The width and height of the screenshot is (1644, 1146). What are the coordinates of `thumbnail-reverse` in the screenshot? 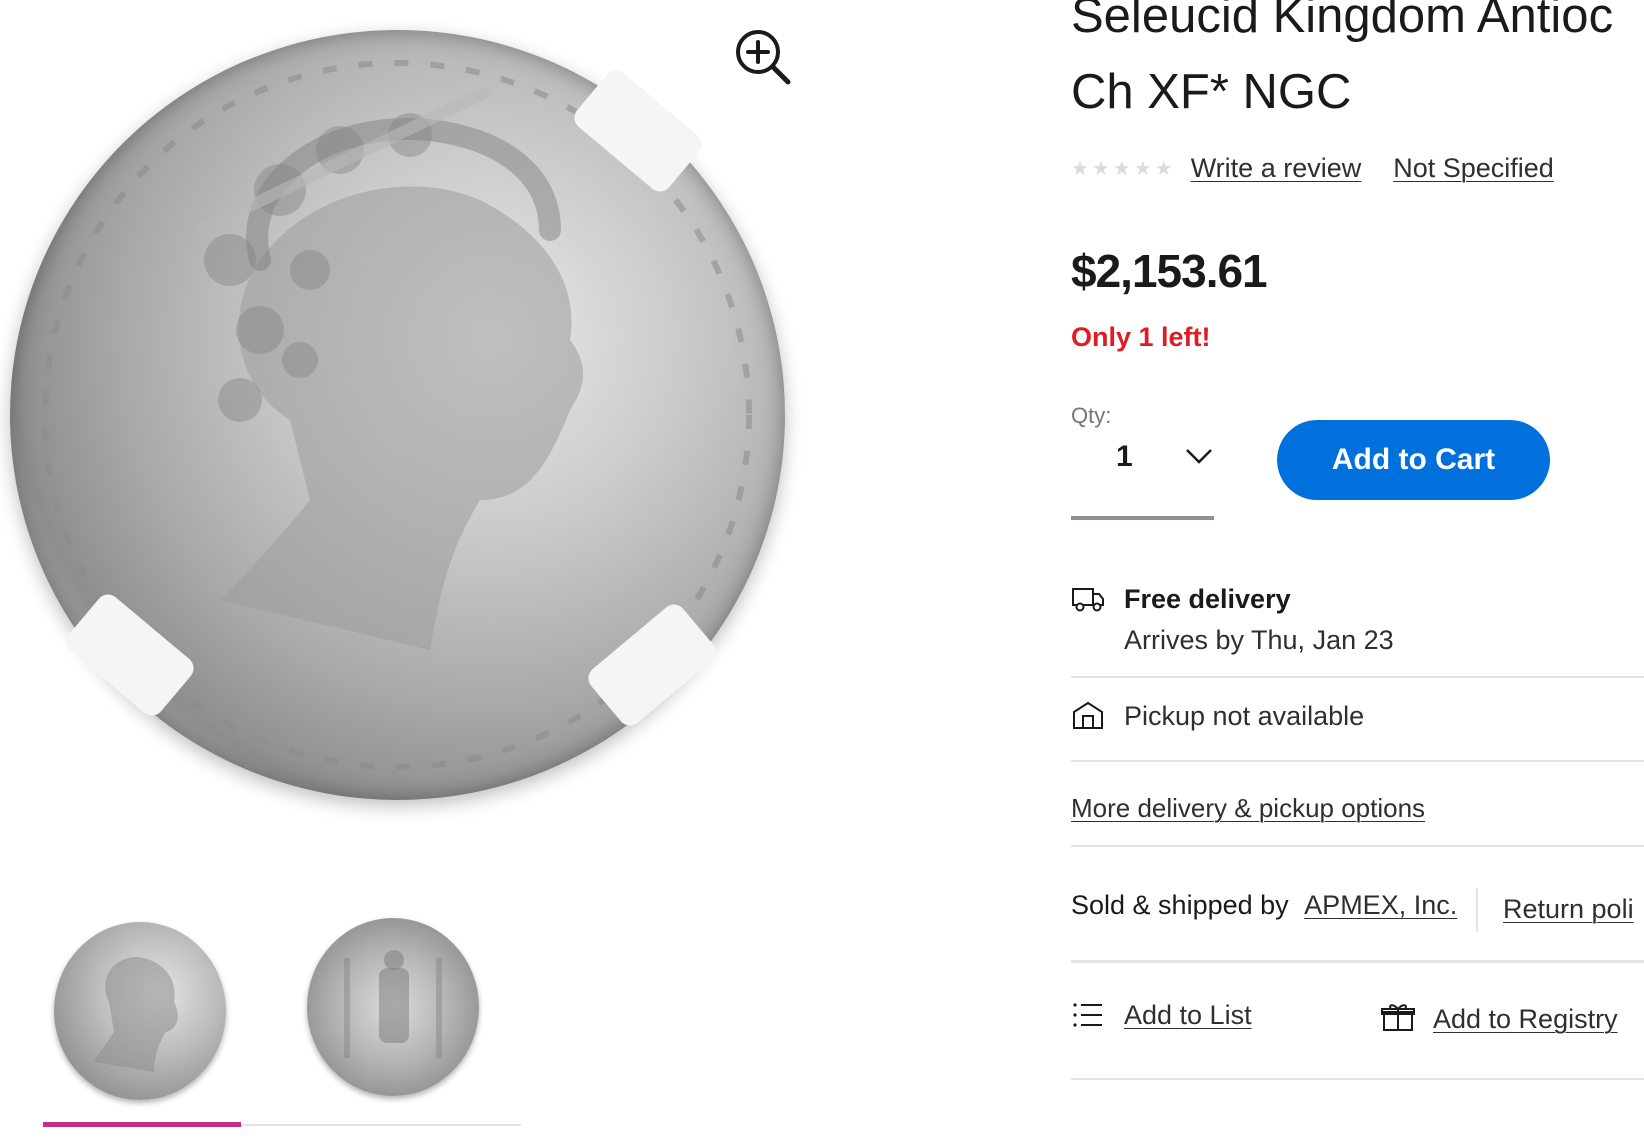 It's located at (393, 1007).